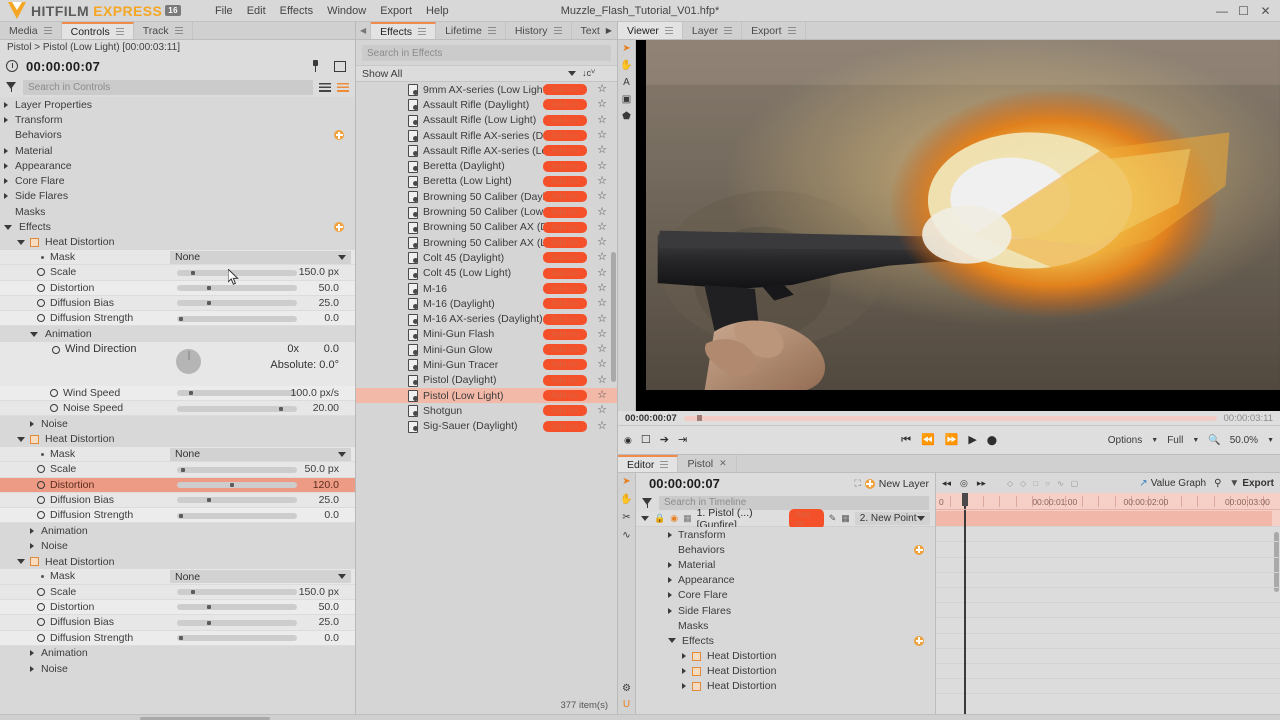 Image resolution: width=1280 pixels, height=720 pixels. What do you see at coordinates (331, 349) in the screenshot?
I see `wind-degrees-value: 0.0` at bounding box center [331, 349].